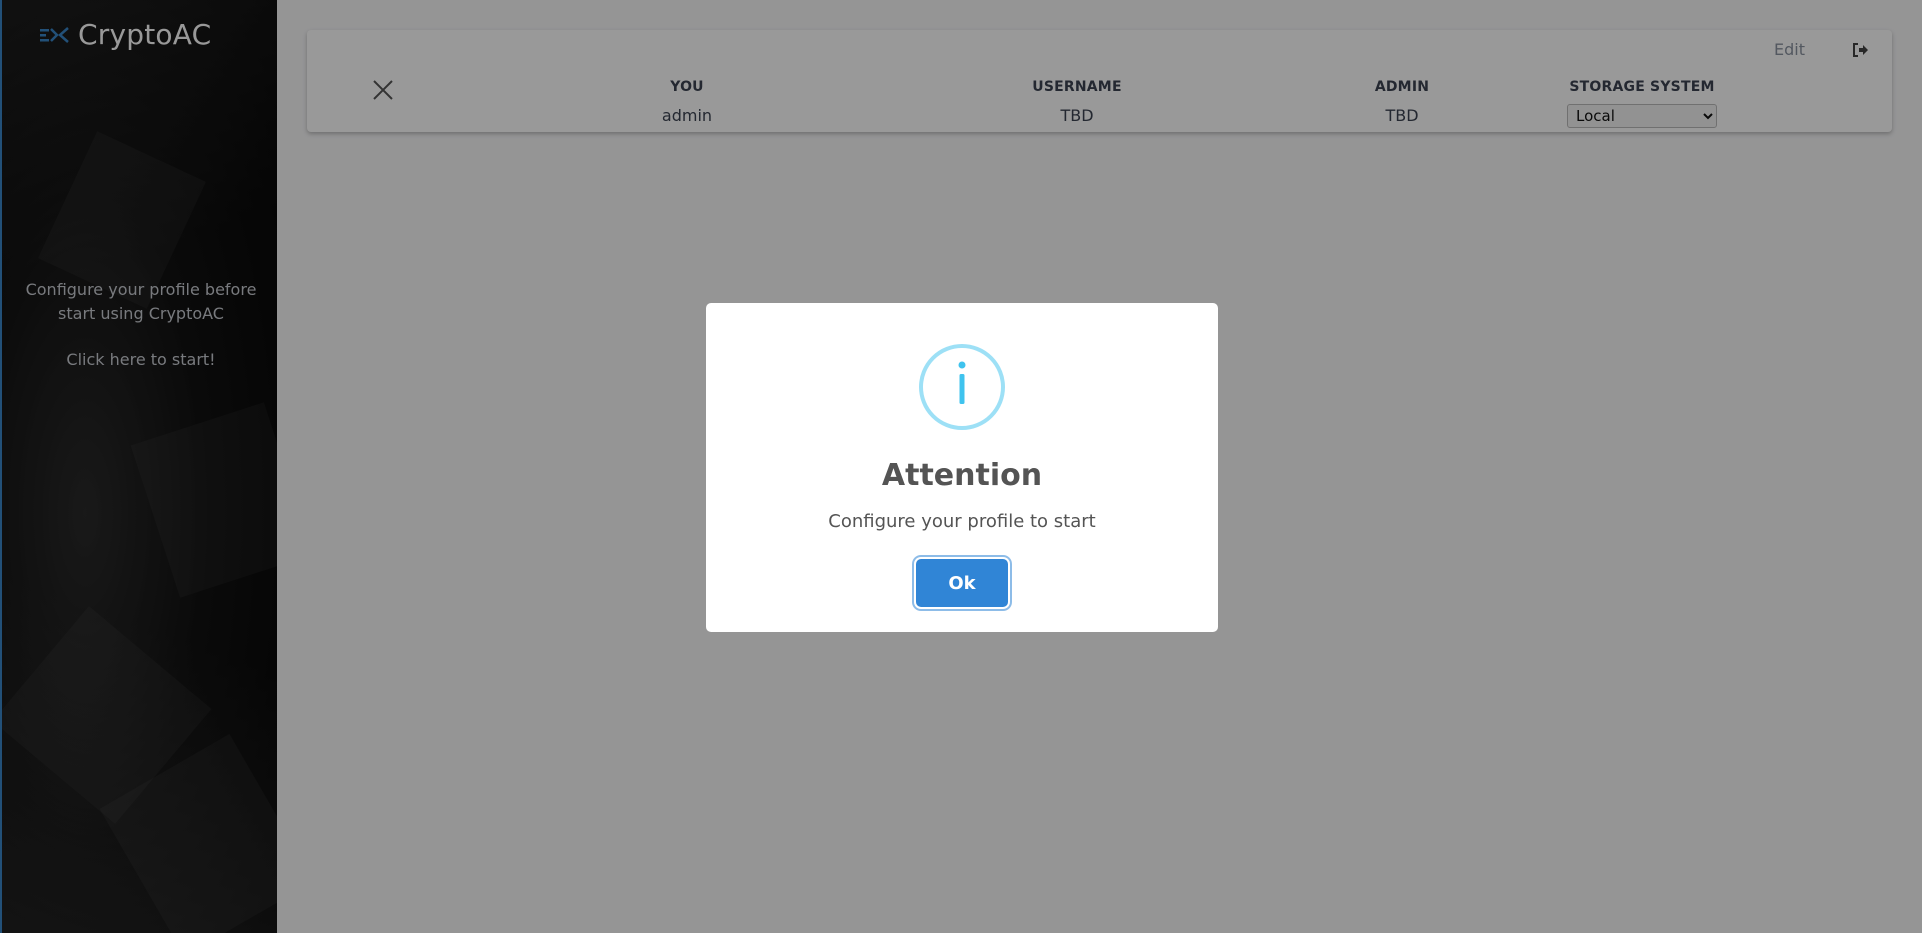 This screenshot has width=1922, height=933. What do you see at coordinates (962, 475) in the screenshot?
I see `dialog-title: Attention` at bounding box center [962, 475].